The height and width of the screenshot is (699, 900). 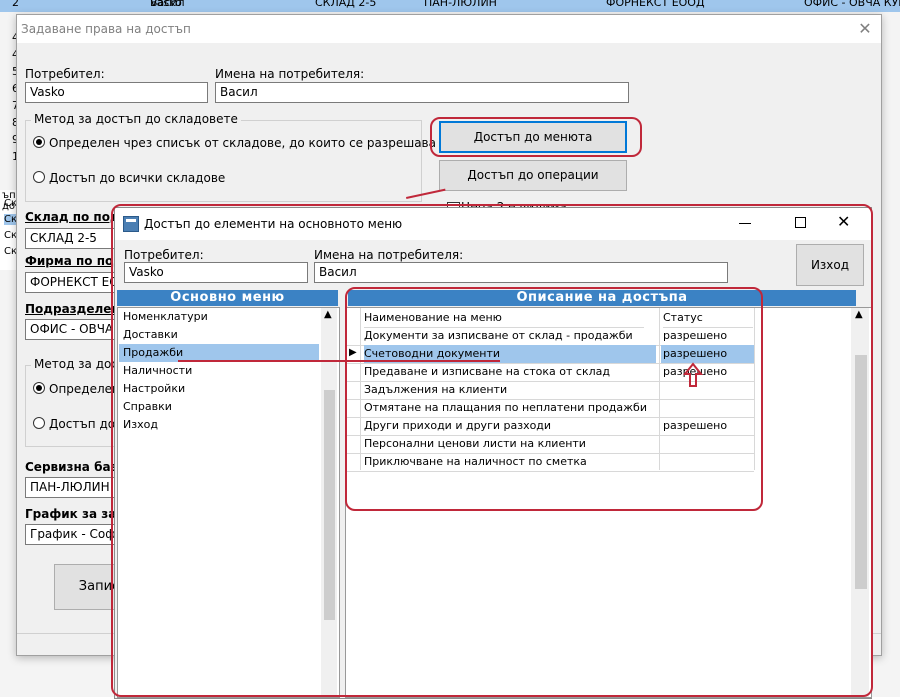 I want to click on store-method-title: Метод за достъп до складовете, so click(x=136, y=119).